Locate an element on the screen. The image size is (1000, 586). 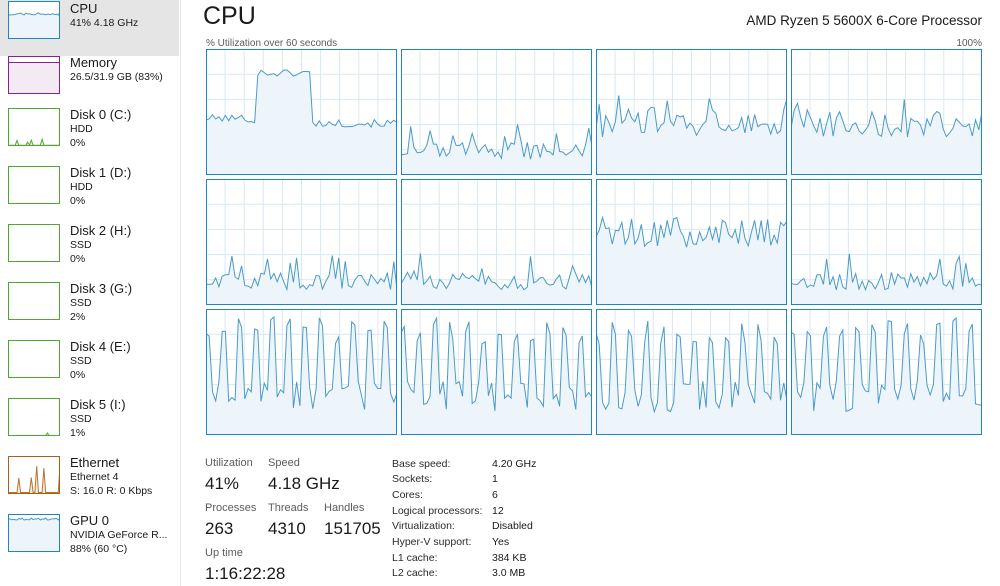
ethernet-mini-graph-icon is located at coordinates (34, 475).